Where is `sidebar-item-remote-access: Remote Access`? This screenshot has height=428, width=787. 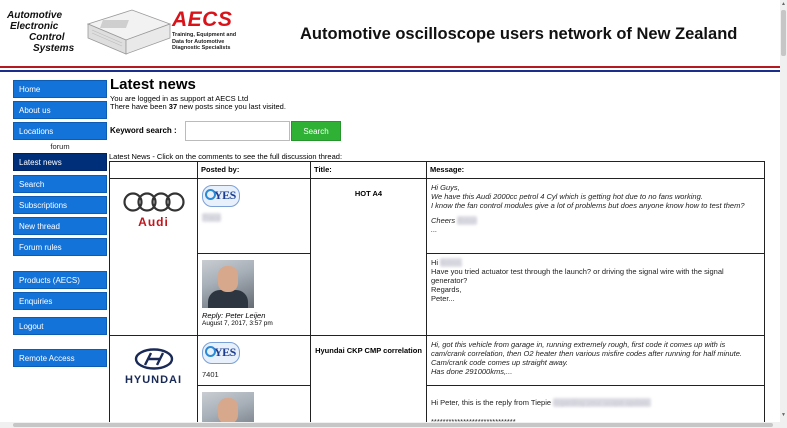 sidebar-item-remote-access: Remote Access is located at coordinates (60, 358).